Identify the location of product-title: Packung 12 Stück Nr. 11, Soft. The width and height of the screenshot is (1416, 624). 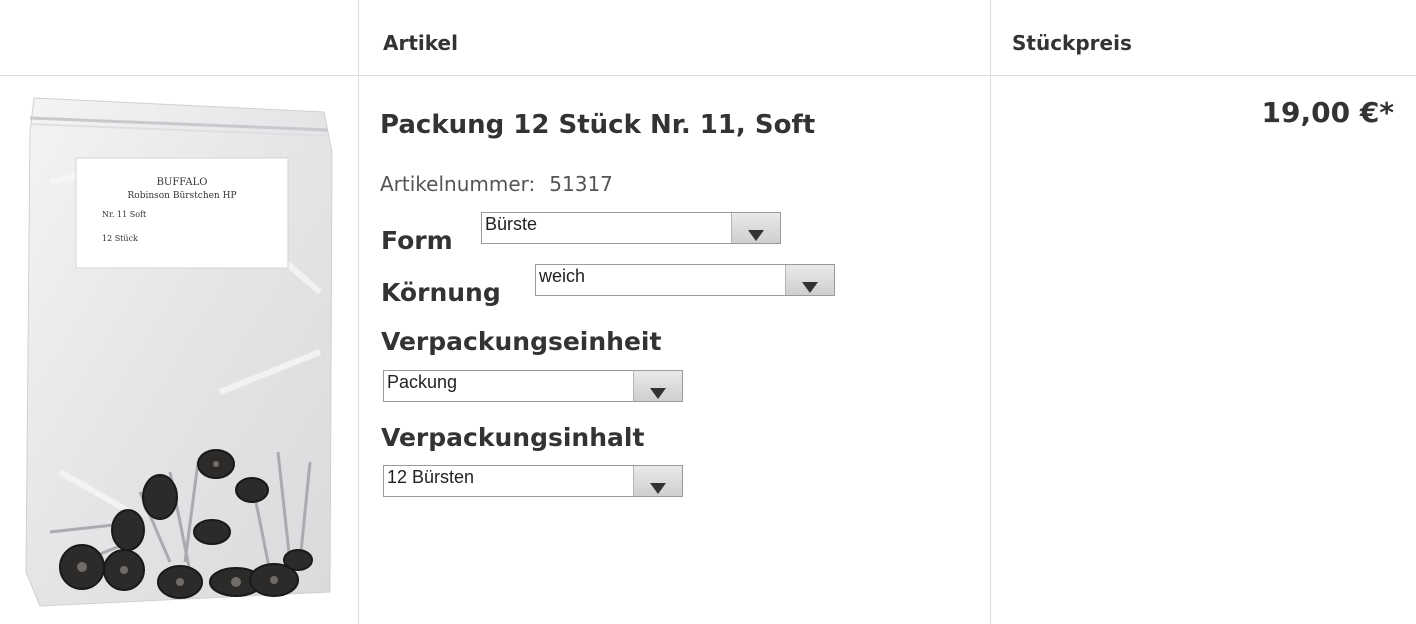
(597, 125).